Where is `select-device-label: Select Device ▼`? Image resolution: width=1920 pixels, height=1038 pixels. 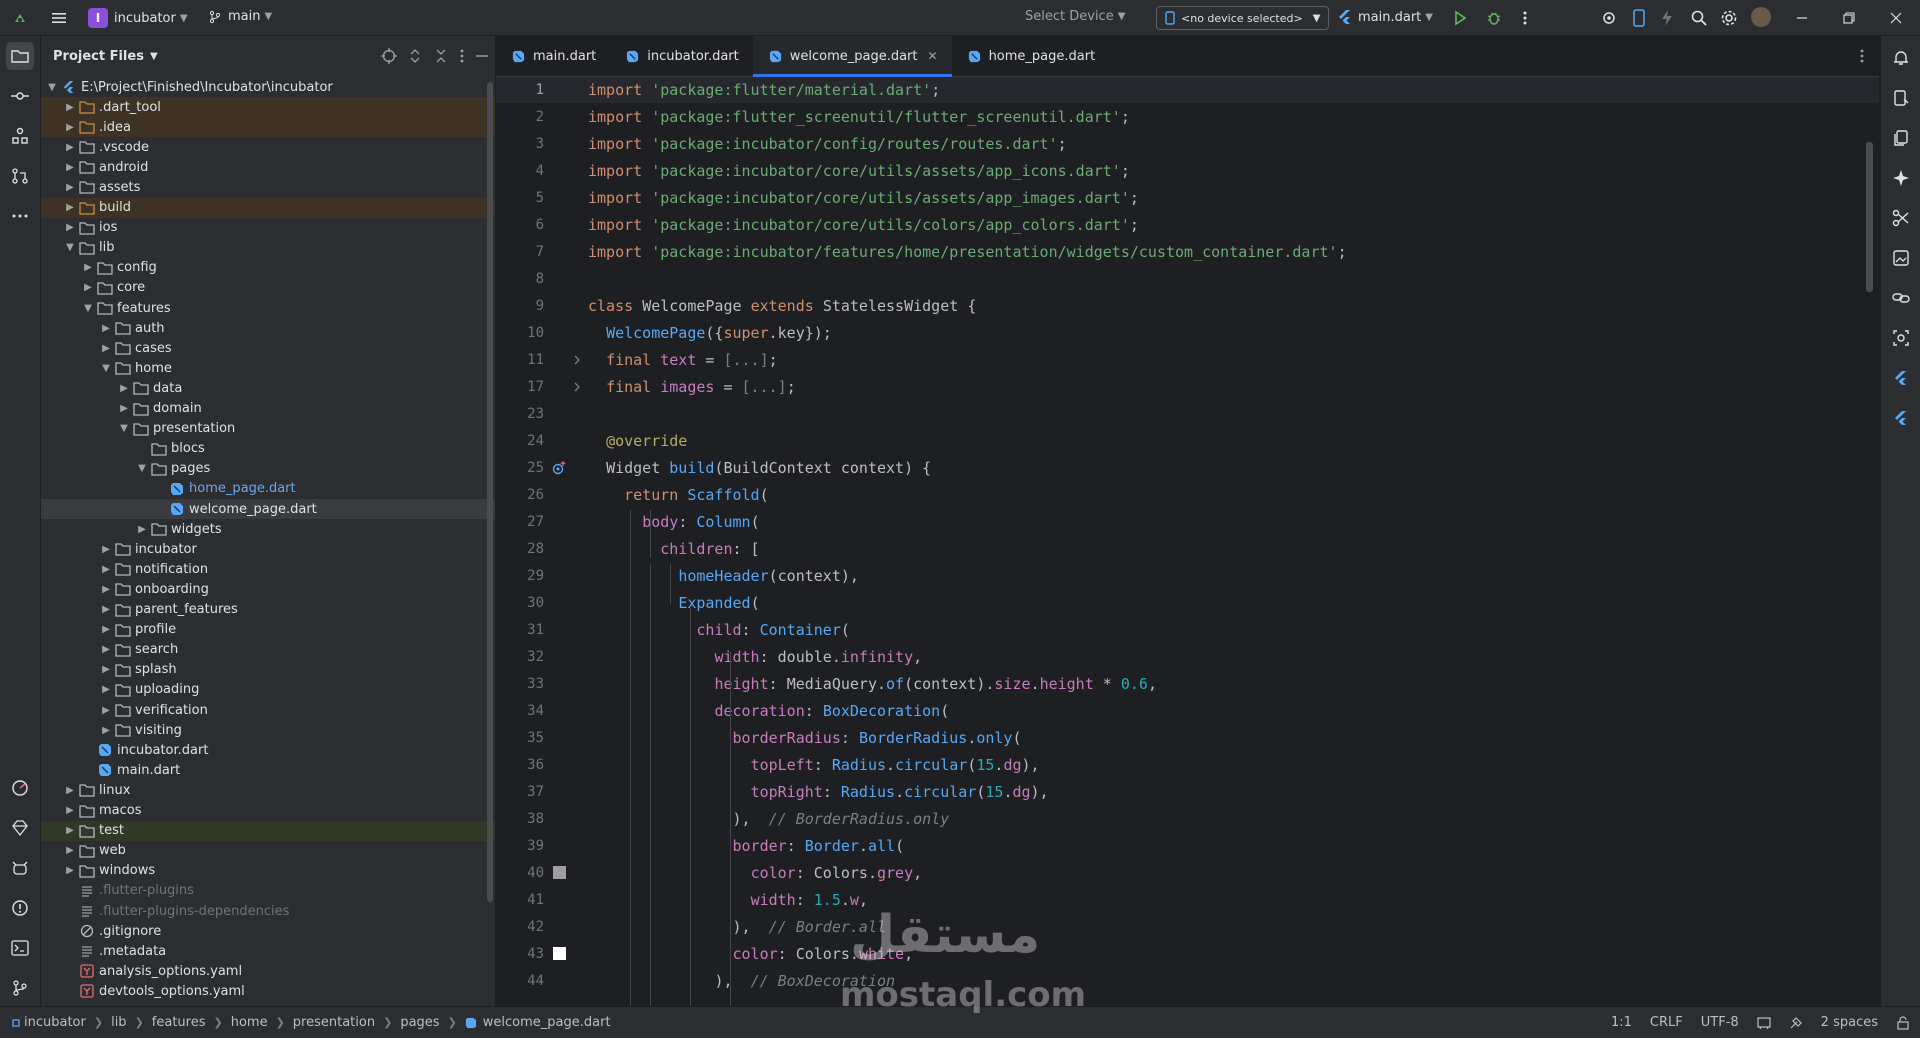
select-device-label: Select Device ▼ is located at coordinates (1075, 16).